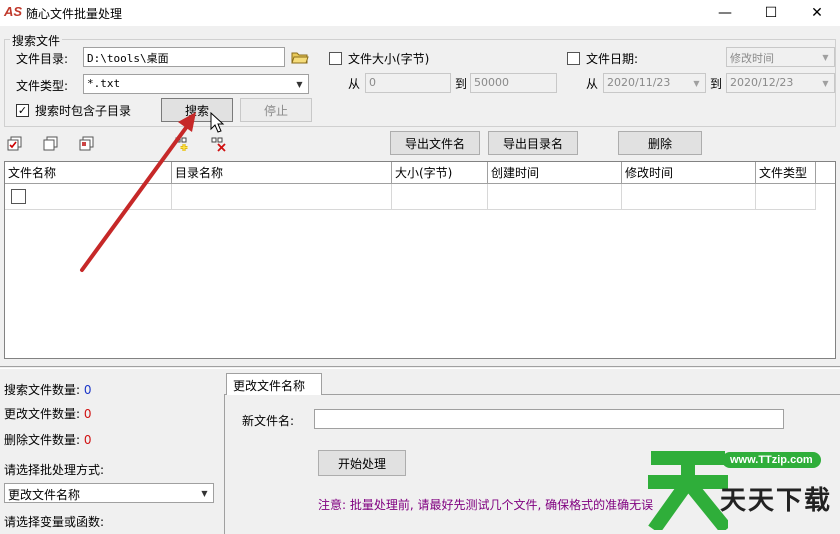  I want to click on tian-logo-icon, so click(688, 490).